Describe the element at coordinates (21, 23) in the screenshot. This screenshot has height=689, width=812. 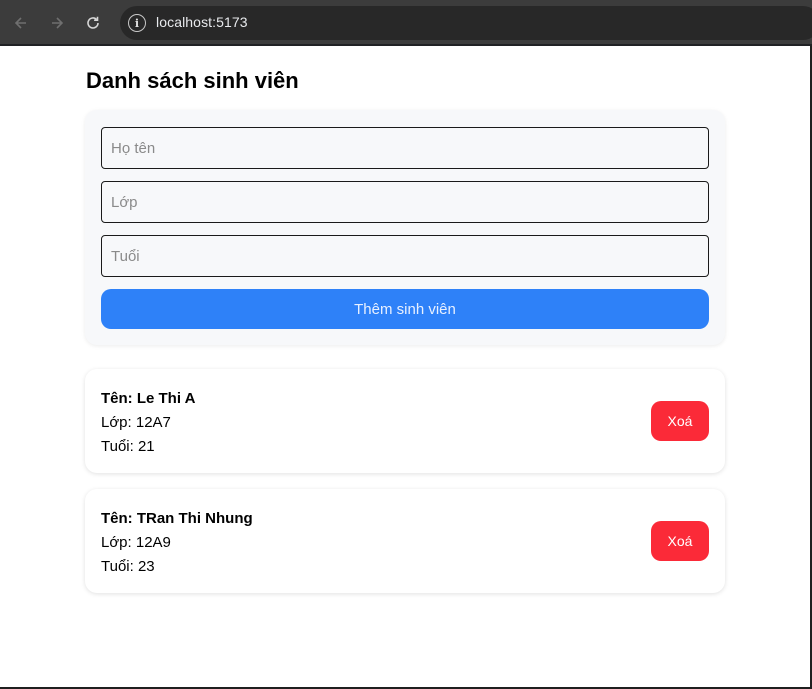
I see `back-arrow-icon` at that location.